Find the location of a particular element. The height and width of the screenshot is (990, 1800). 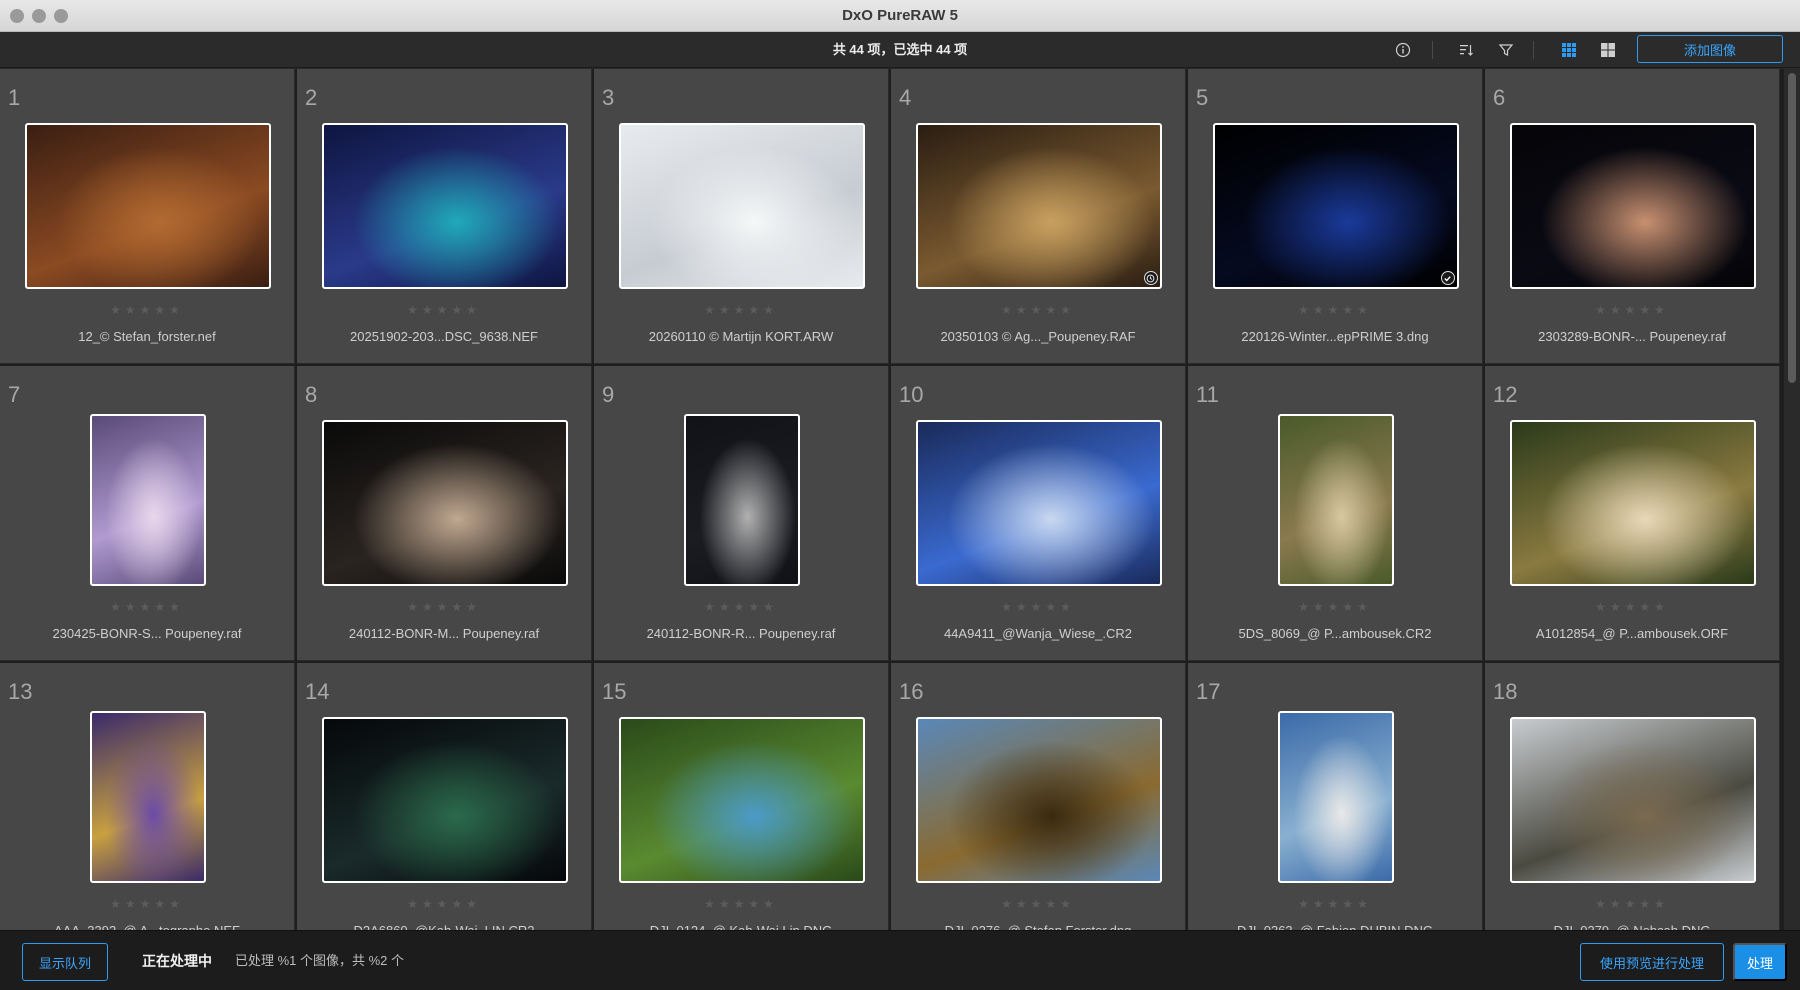

grid-view-icon is located at coordinates (1569, 50).